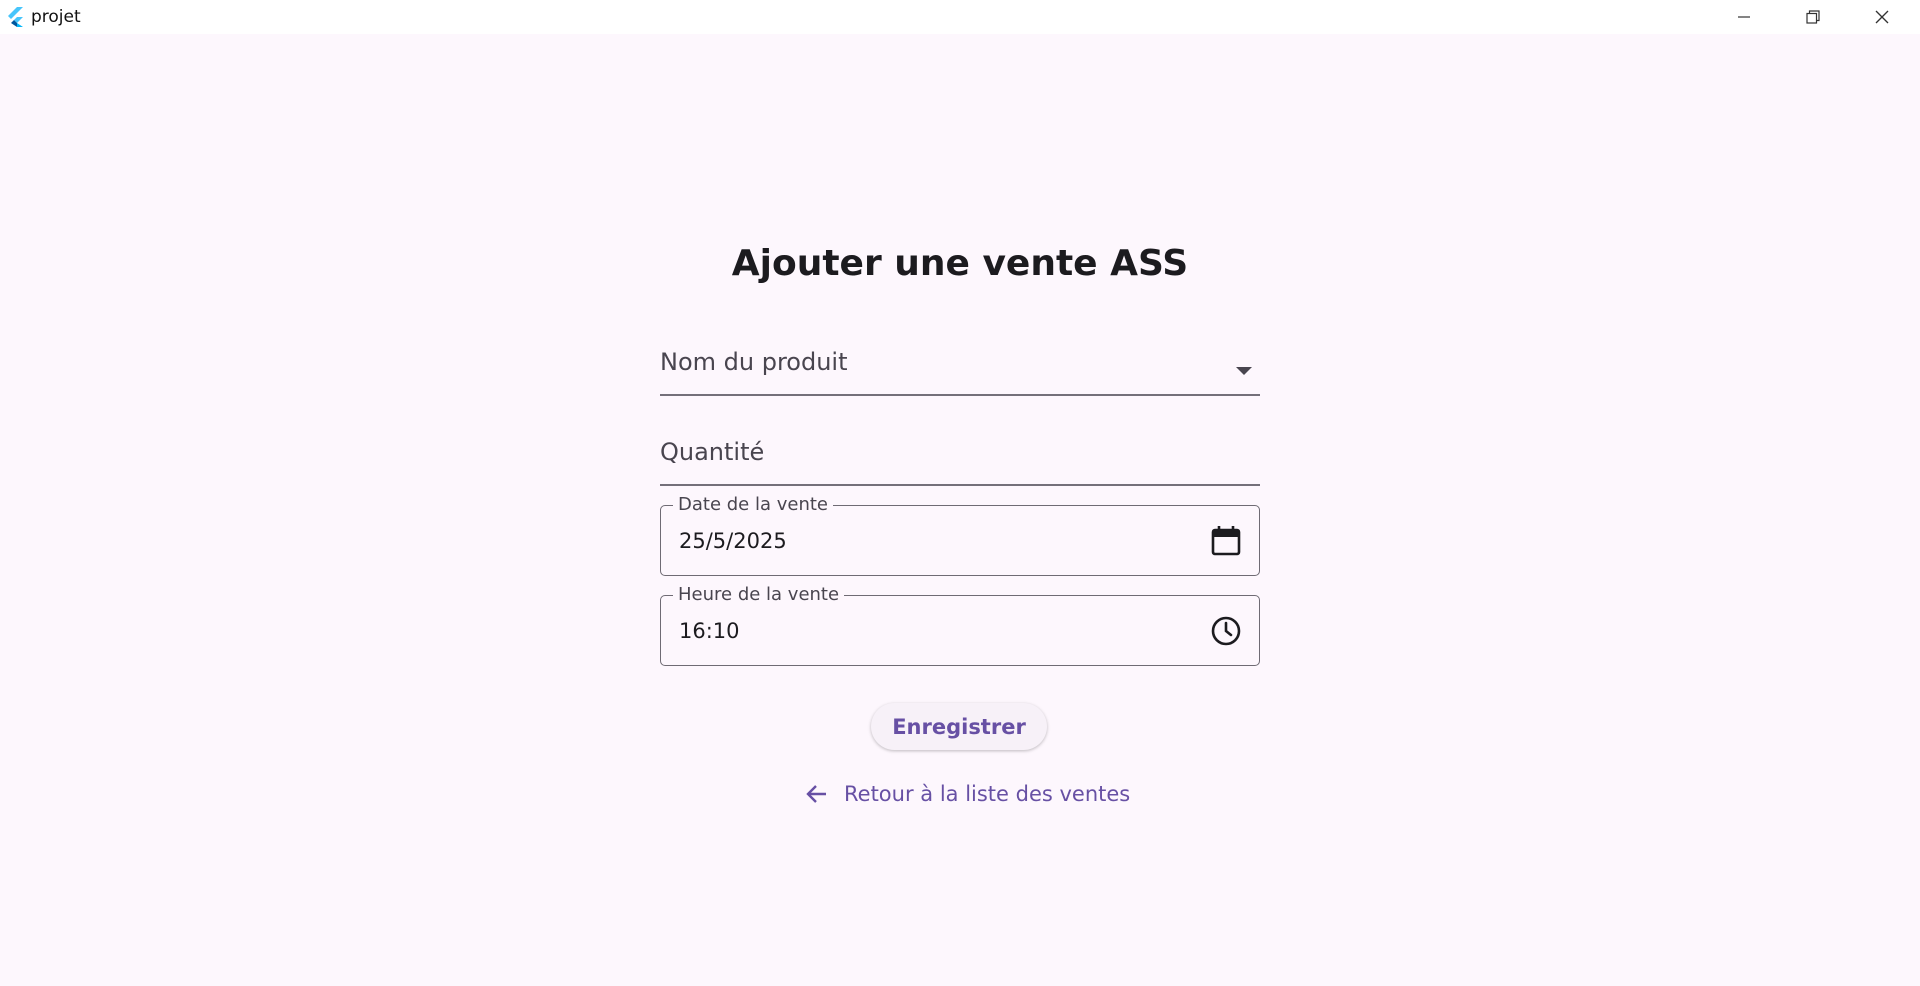  I want to click on time-label: Heure de la vente, so click(759, 595).